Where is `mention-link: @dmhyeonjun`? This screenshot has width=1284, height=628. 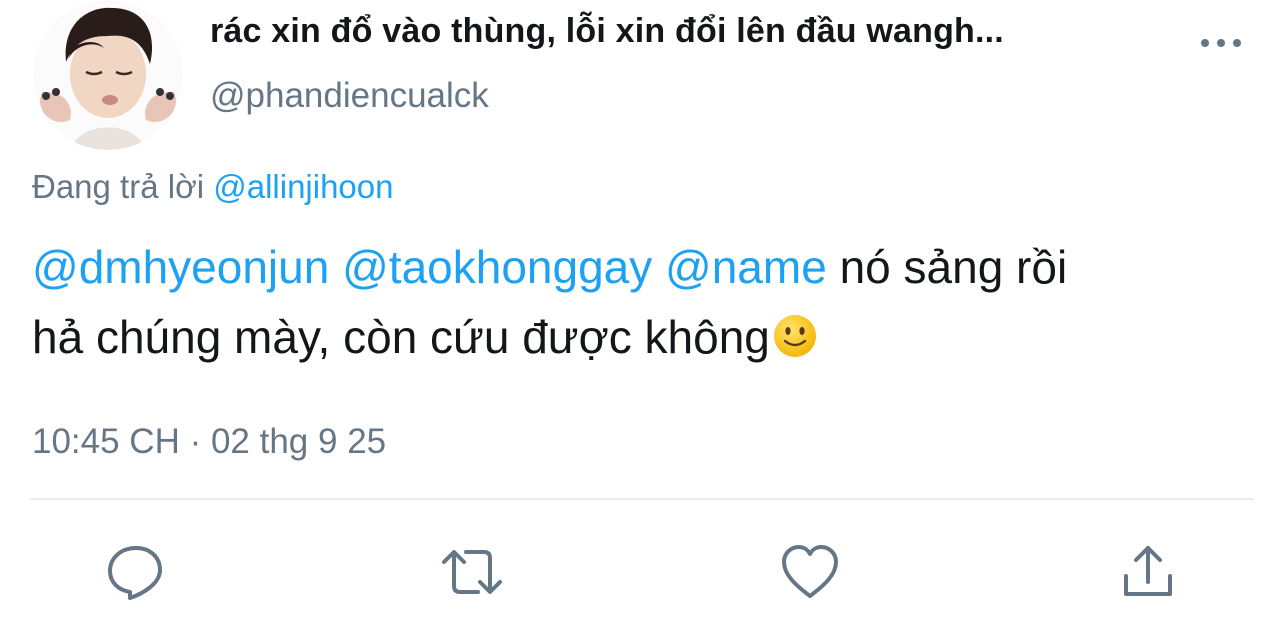
mention-link: @dmhyeonjun is located at coordinates (180, 267).